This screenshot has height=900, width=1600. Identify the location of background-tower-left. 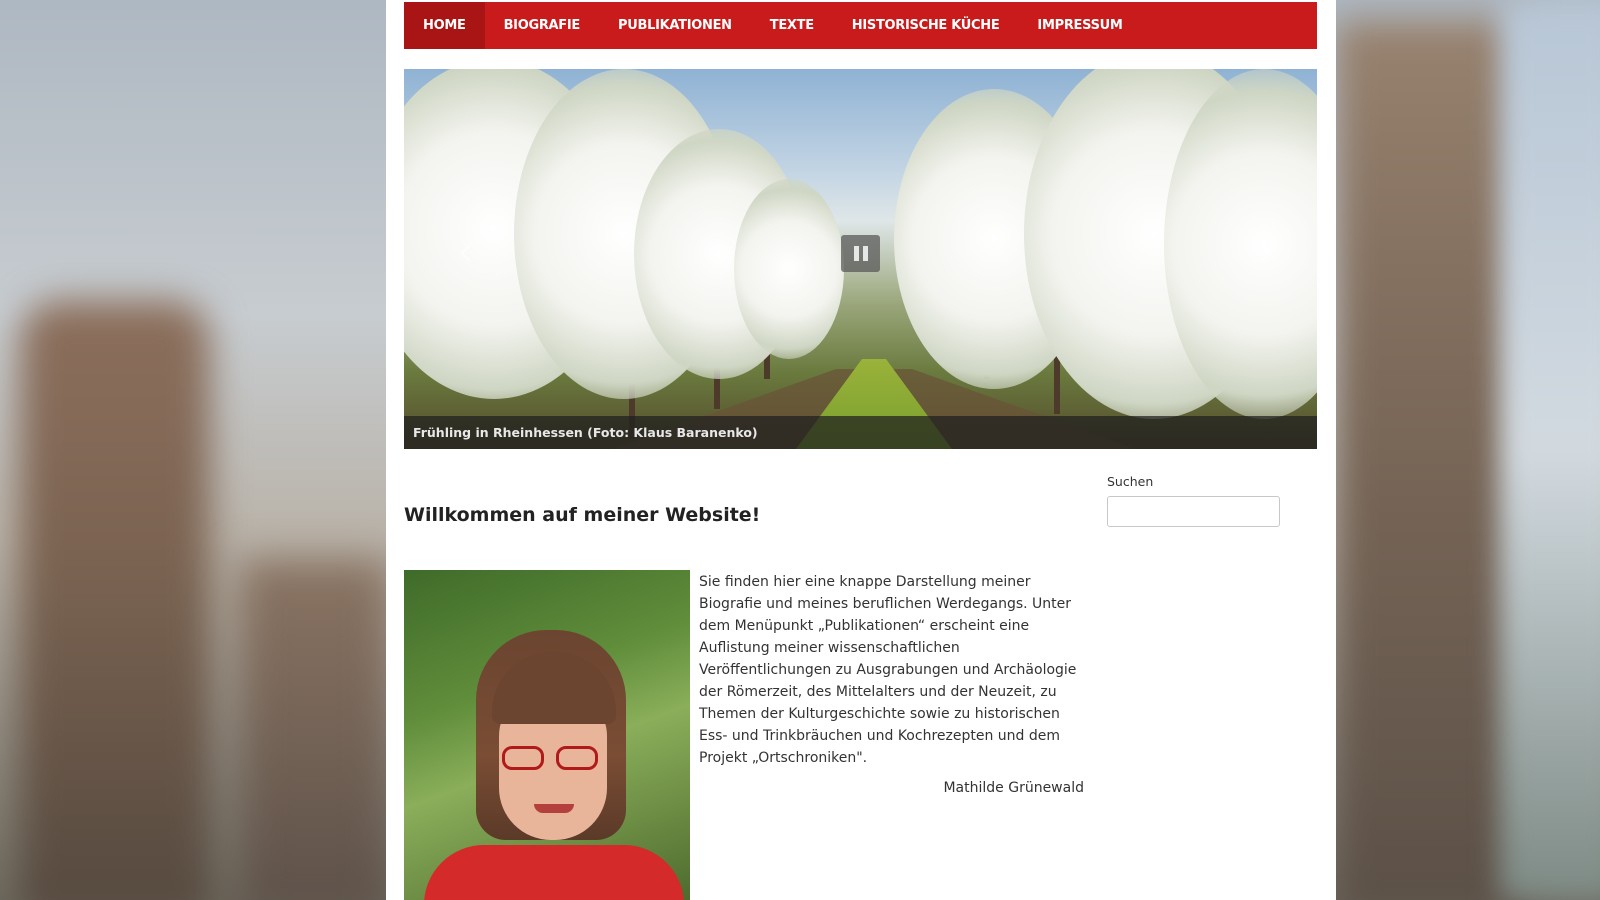
(115, 600).